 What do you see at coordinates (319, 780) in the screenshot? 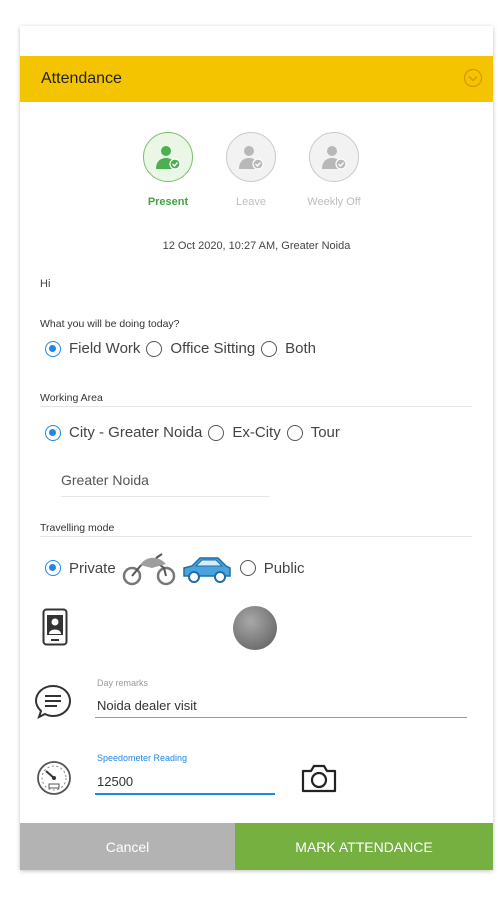
I see `camera-icon` at bounding box center [319, 780].